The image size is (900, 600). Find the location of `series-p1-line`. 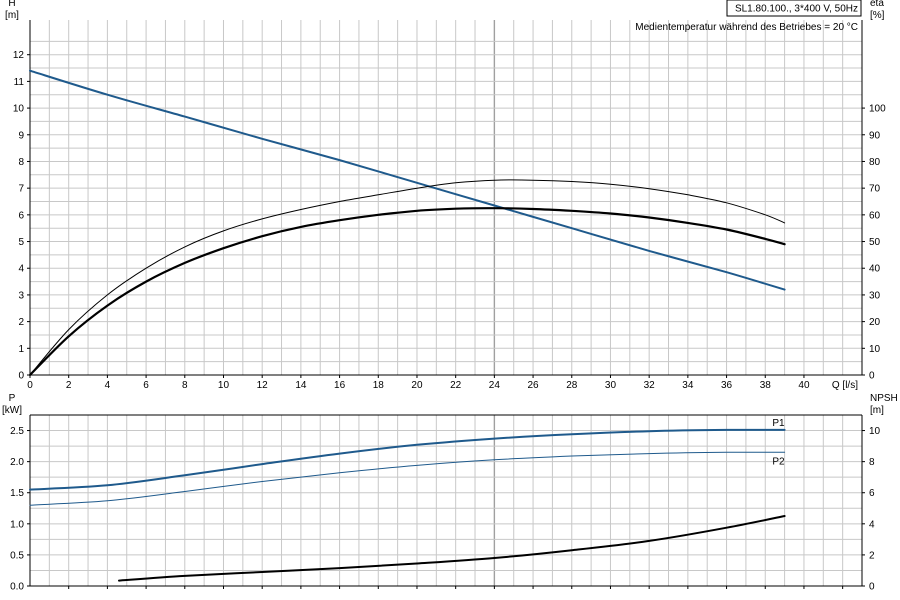

series-p1-line is located at coordinates (407, 459).